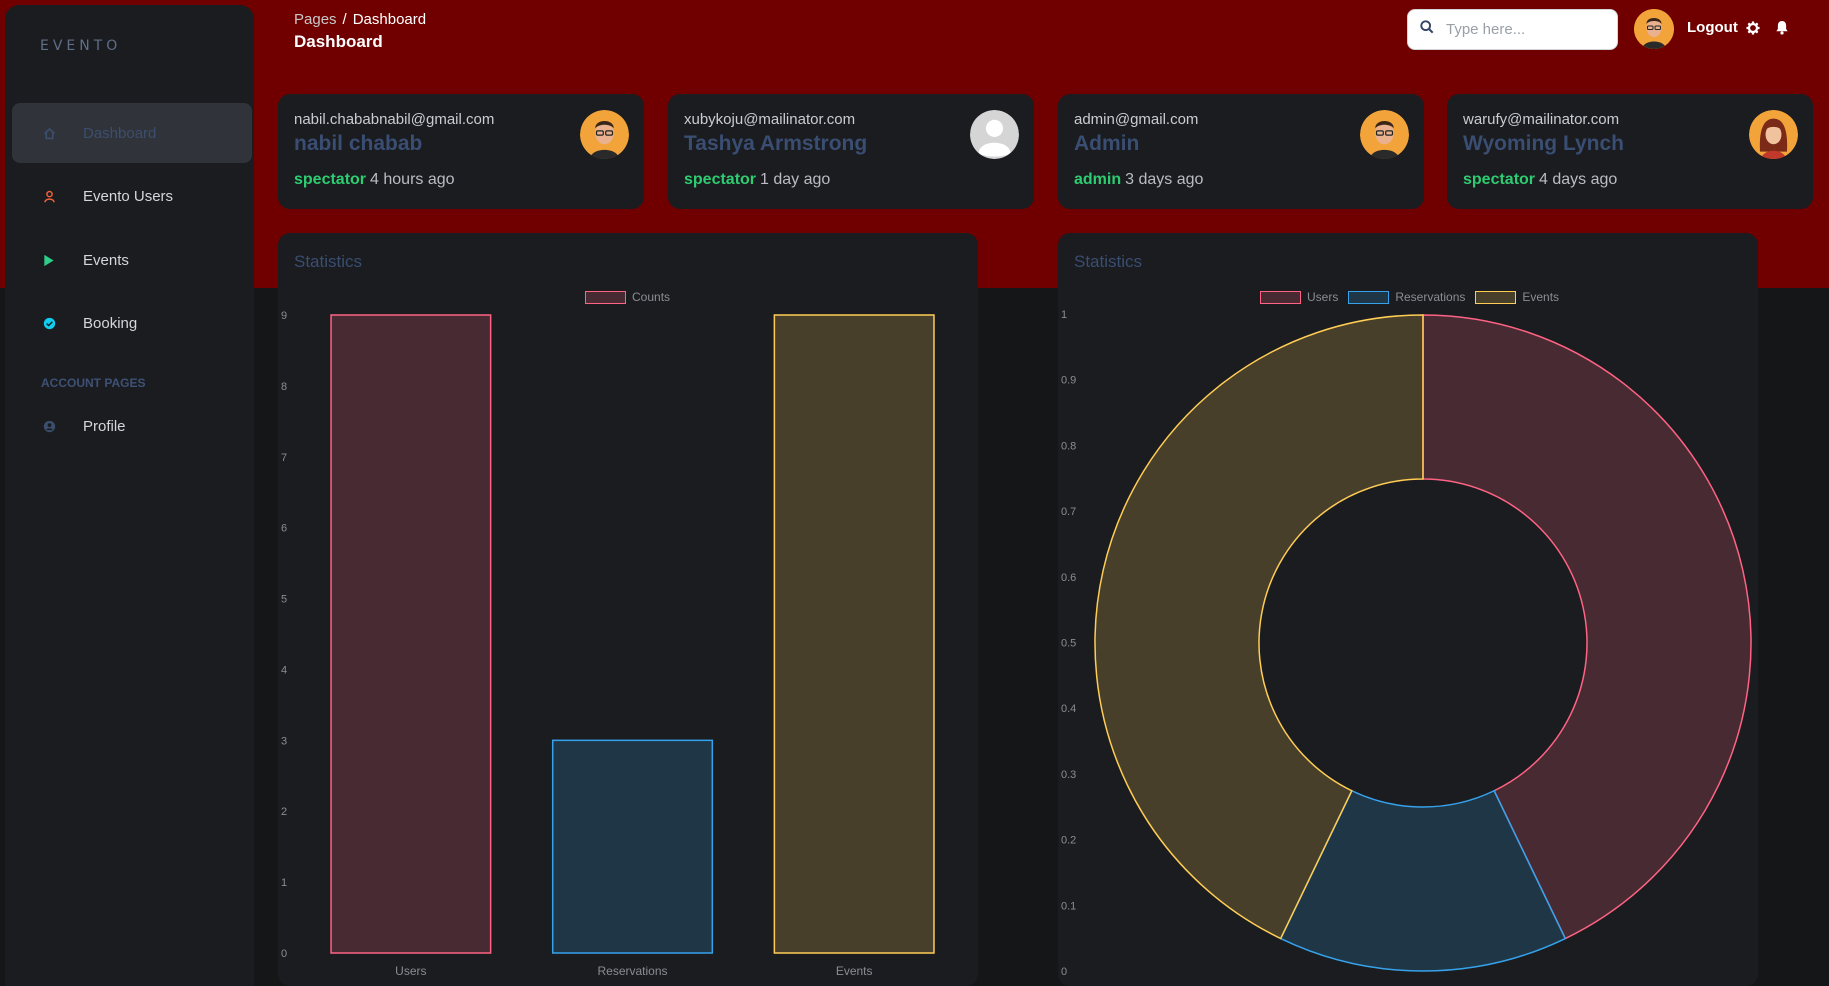 Image resolution: width=1829 pixels, height=986 pixels. What do you see at coordinates (315, 19) in the screenshot?
I see `breadcrumb-root: Pages` at bounding box center [315, 19].